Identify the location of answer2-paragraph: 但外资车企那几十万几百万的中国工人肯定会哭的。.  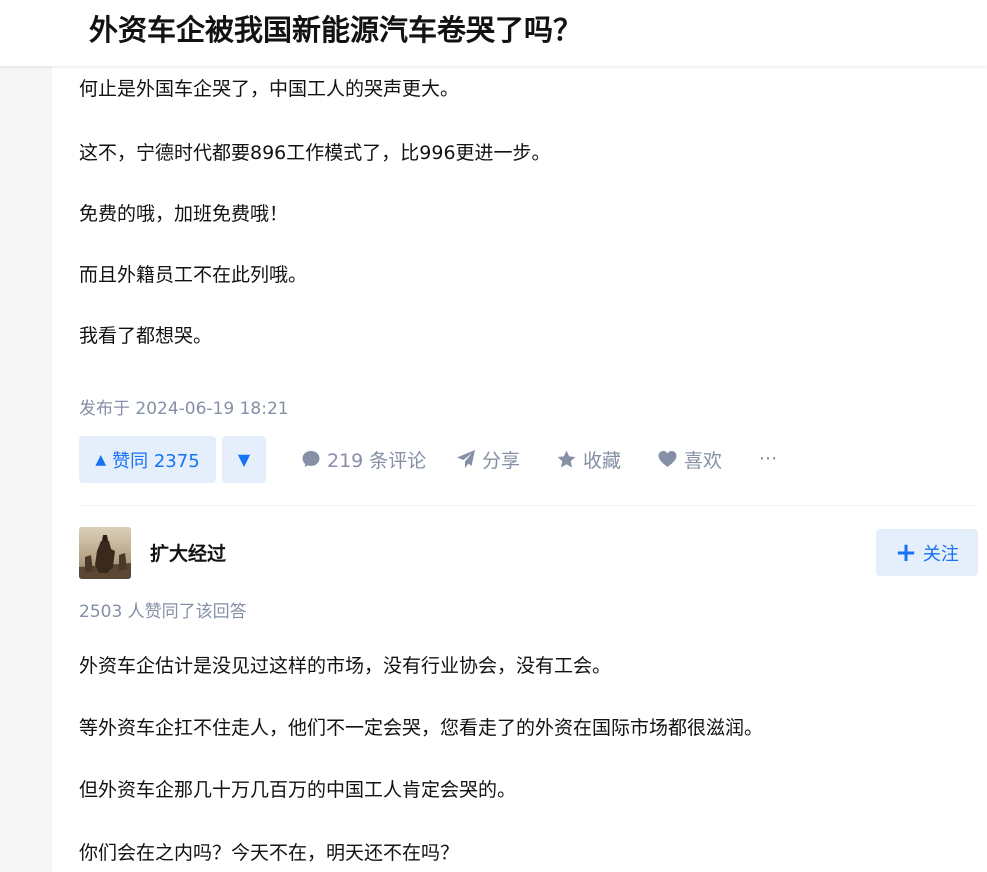
(298, 790).